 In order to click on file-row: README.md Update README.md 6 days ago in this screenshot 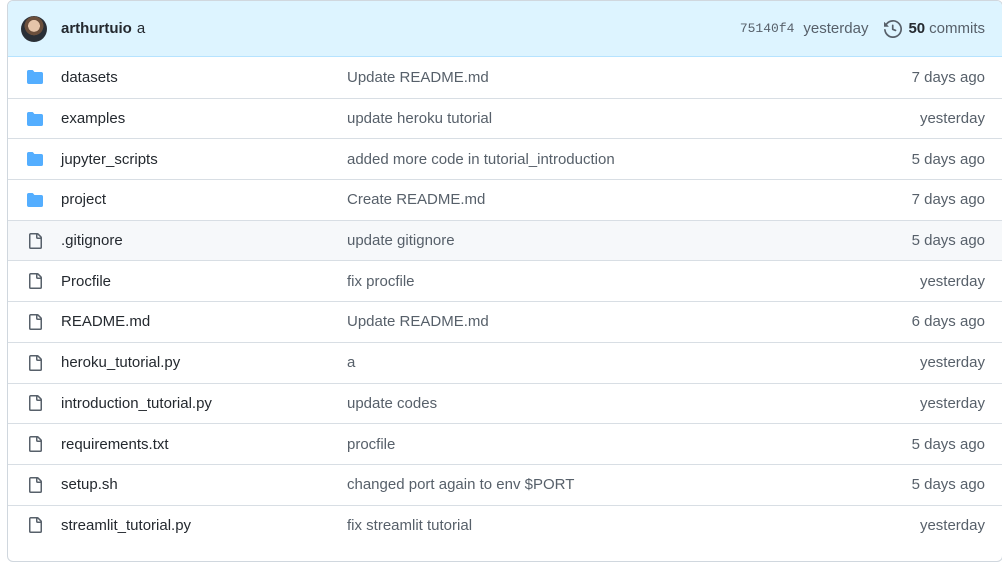, I will do `click(505, 321)`.